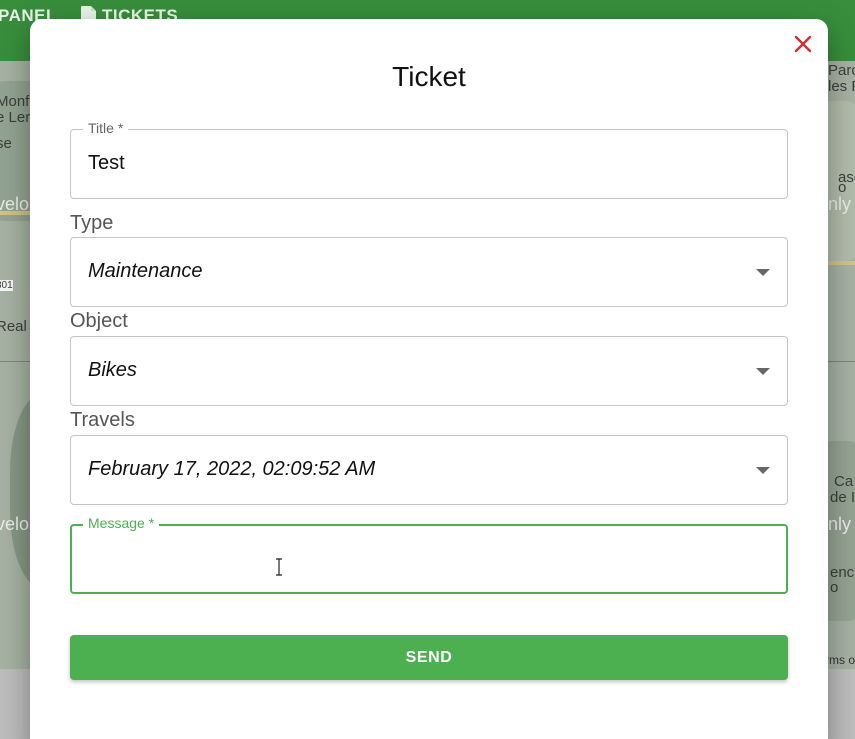 This screenshot has height=739, width=855. Describe the element at coordinates (232, 469) in the screenshot. I see `travels-select-value: February 17, 2022, 02:09:52 AM` at that location.